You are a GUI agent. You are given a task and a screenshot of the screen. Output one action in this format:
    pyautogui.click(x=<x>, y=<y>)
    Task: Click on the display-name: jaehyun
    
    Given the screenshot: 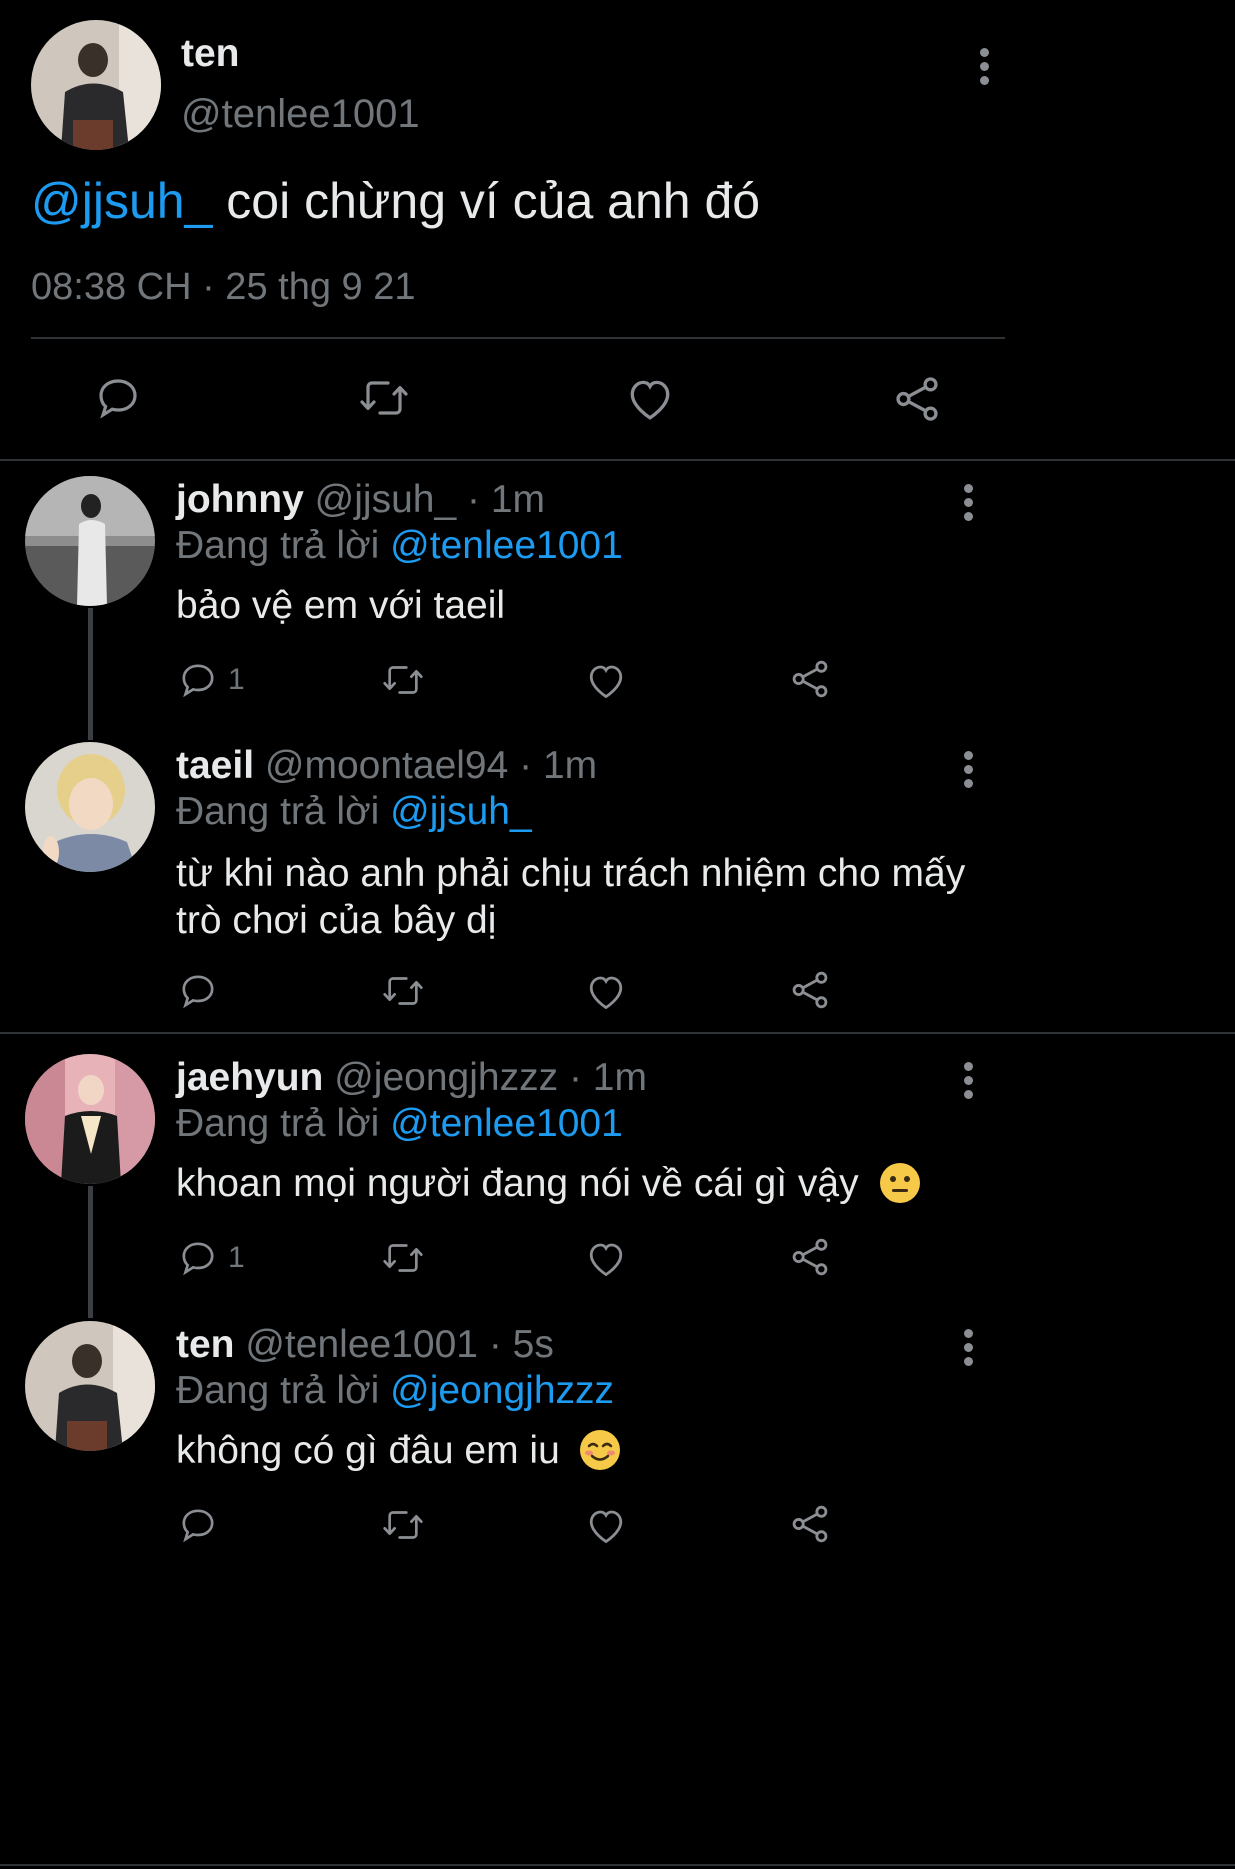 What is the action you would take?
    pyautogui.click(x=249, y=1077)
    